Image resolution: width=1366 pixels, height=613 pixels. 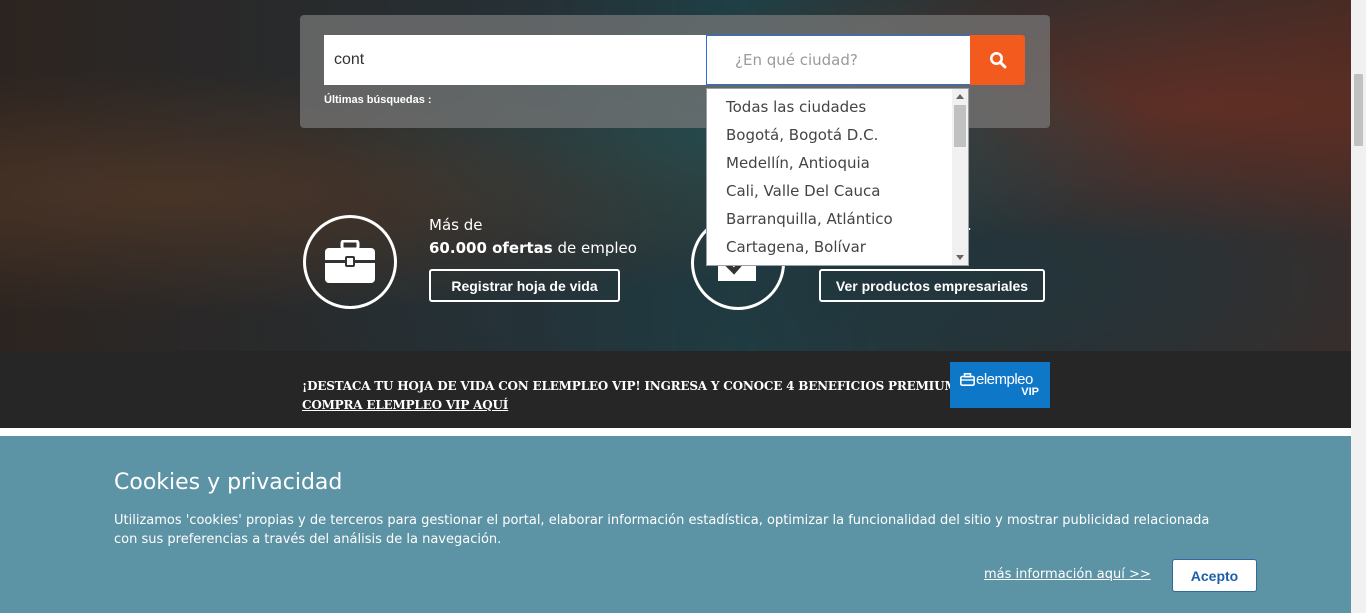 I want to click on city-option: Cartagena, Bolívar, so click(x=837, y=247).